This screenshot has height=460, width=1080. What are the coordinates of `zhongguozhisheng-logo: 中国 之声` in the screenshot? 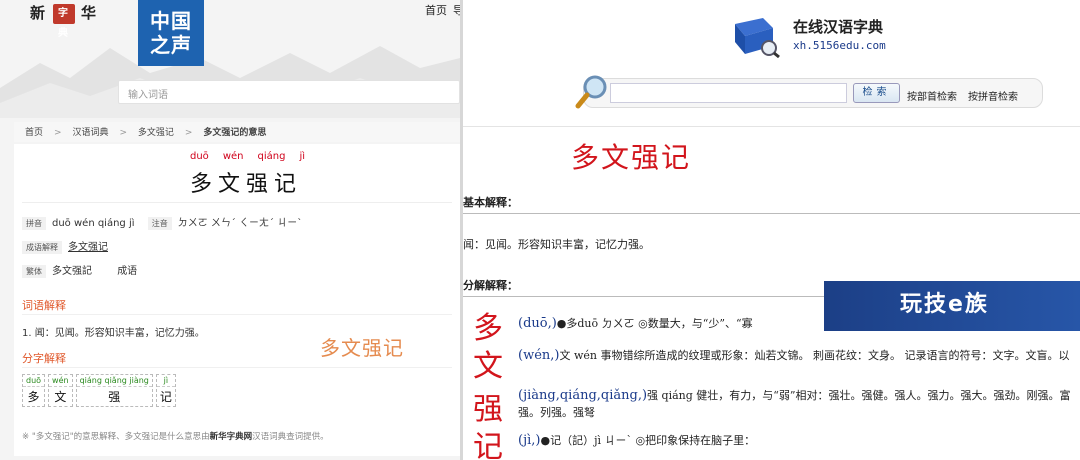 It's located at (171, 33).